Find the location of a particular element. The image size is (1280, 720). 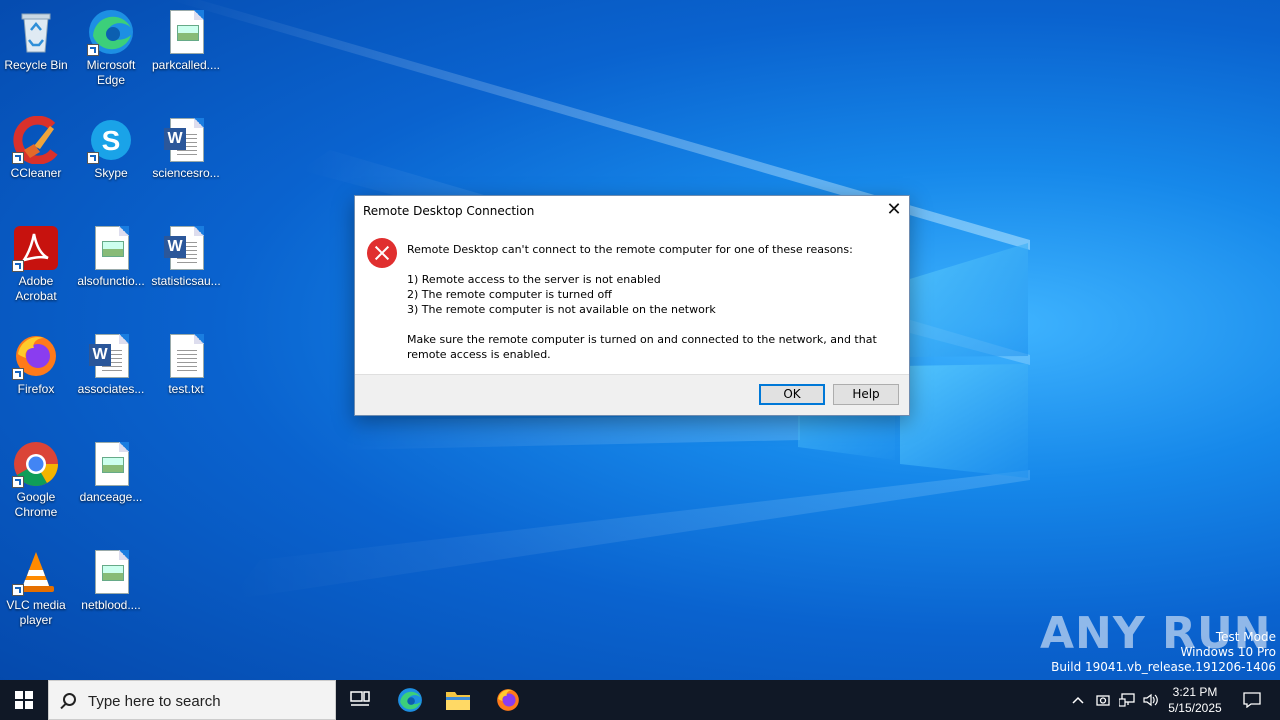

chevron-up-icon is located at coordinates (1078, 700).